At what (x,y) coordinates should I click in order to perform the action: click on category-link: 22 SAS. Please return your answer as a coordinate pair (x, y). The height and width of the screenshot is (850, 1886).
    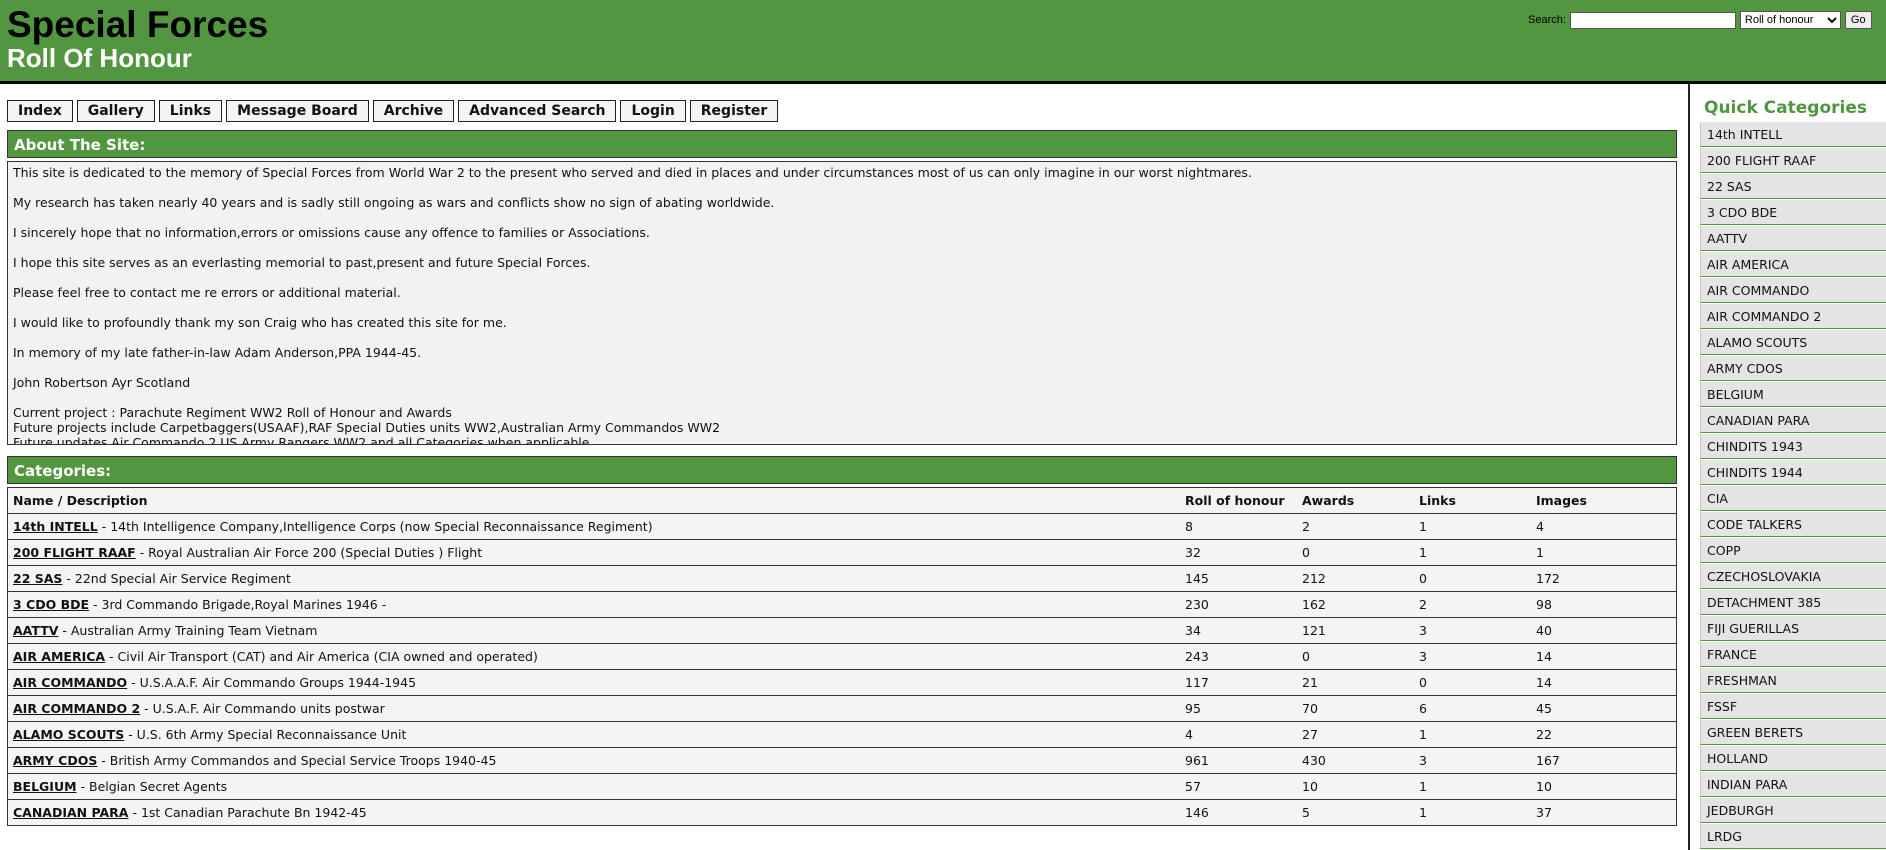
    Looking at the image, I should click on (37, 578).